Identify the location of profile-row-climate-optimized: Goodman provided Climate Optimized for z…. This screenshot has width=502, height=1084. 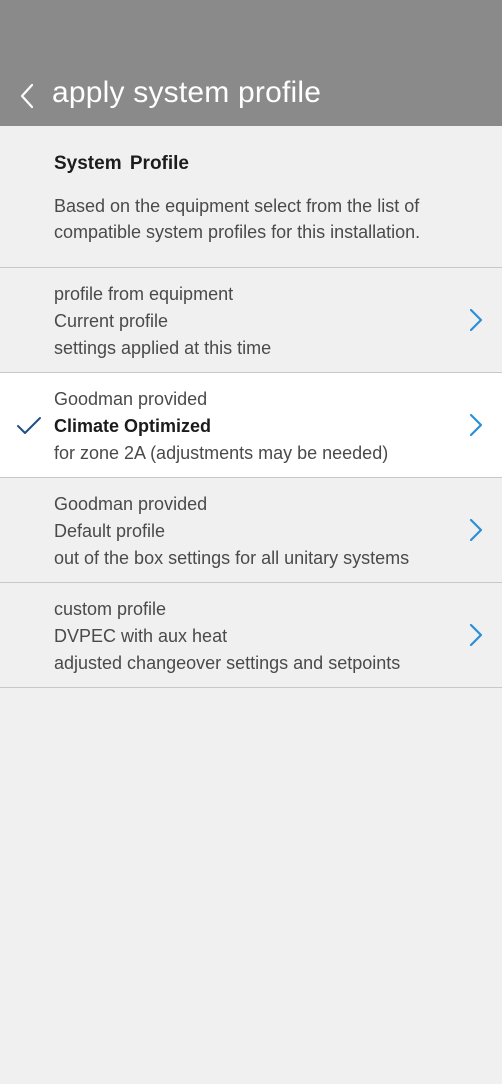
(251, 425).